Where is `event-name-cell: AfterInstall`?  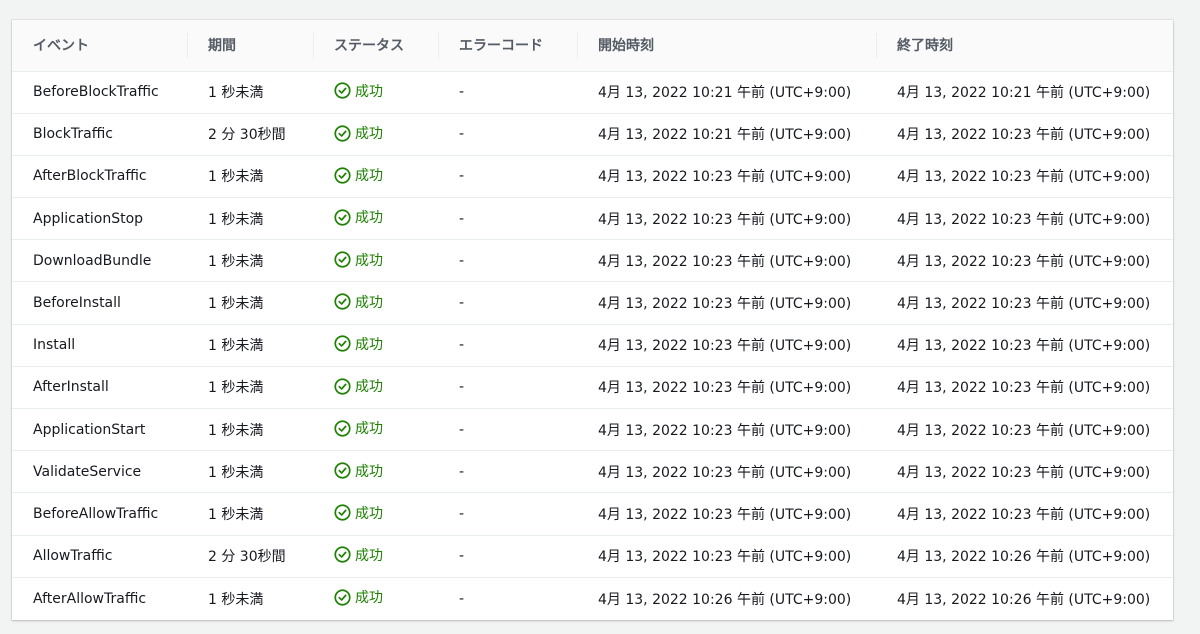
event-name-cell: AfterInstall is located at coordinates (99, 388).